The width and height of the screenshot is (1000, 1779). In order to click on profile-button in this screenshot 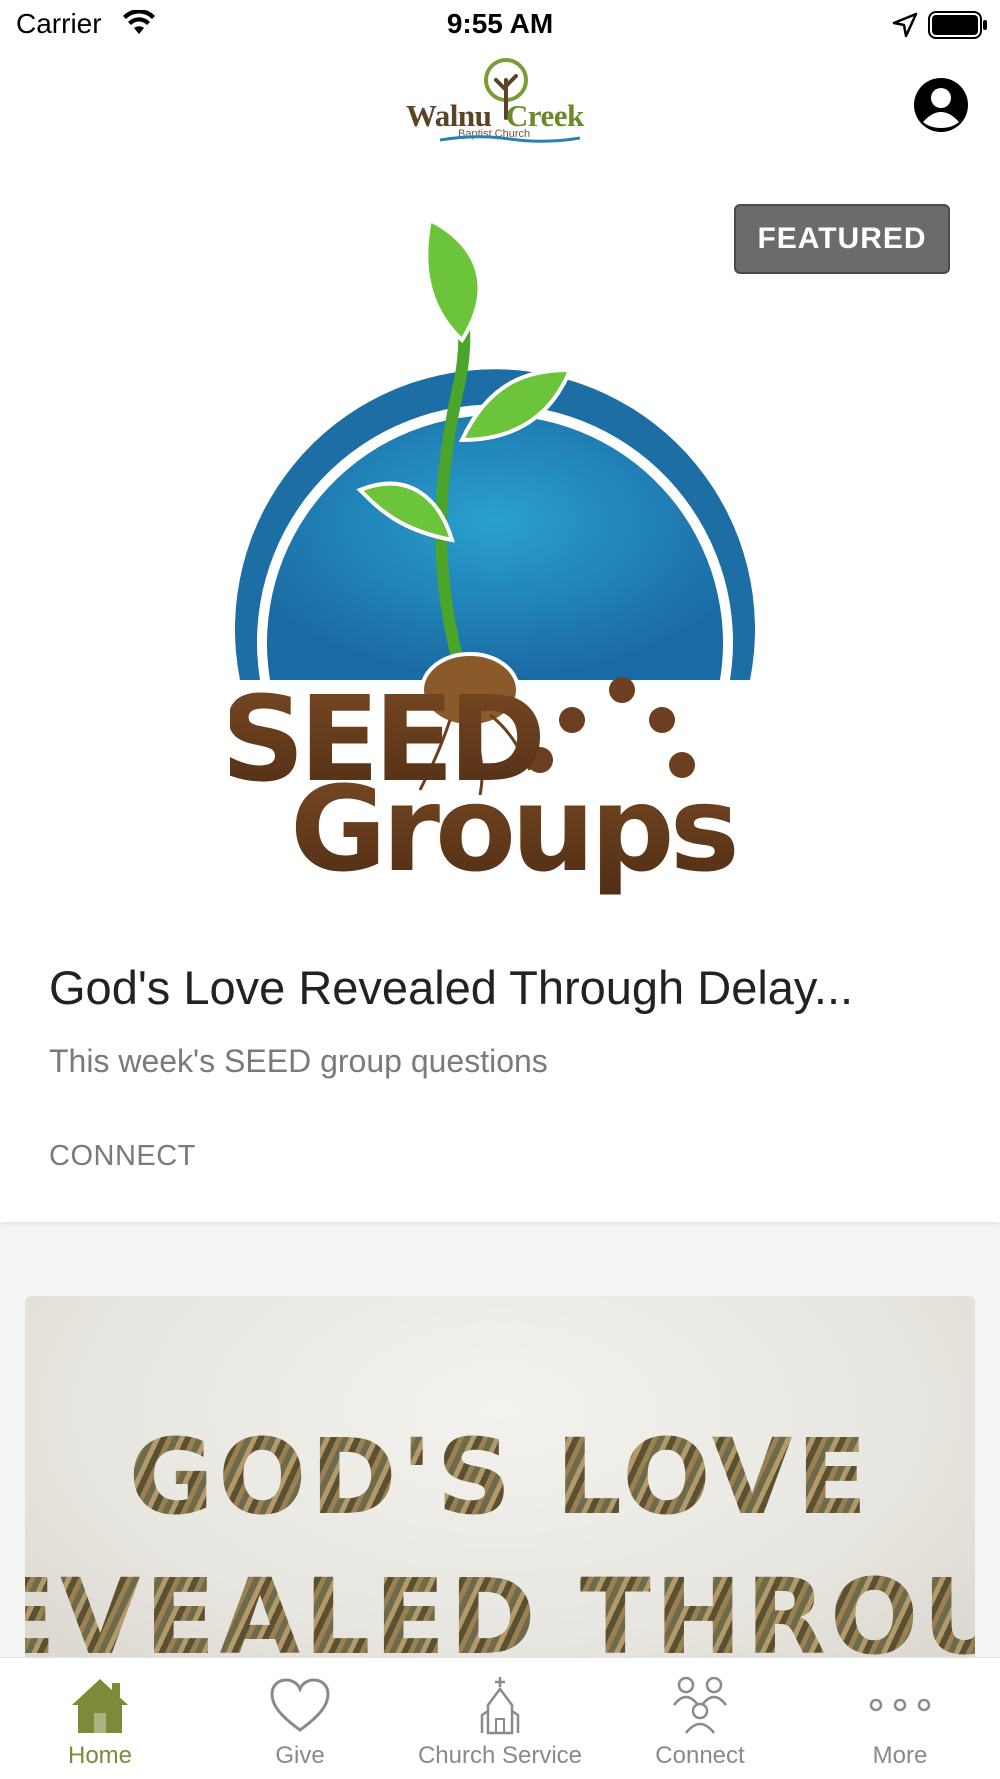, I will do `click(941, 105)`.